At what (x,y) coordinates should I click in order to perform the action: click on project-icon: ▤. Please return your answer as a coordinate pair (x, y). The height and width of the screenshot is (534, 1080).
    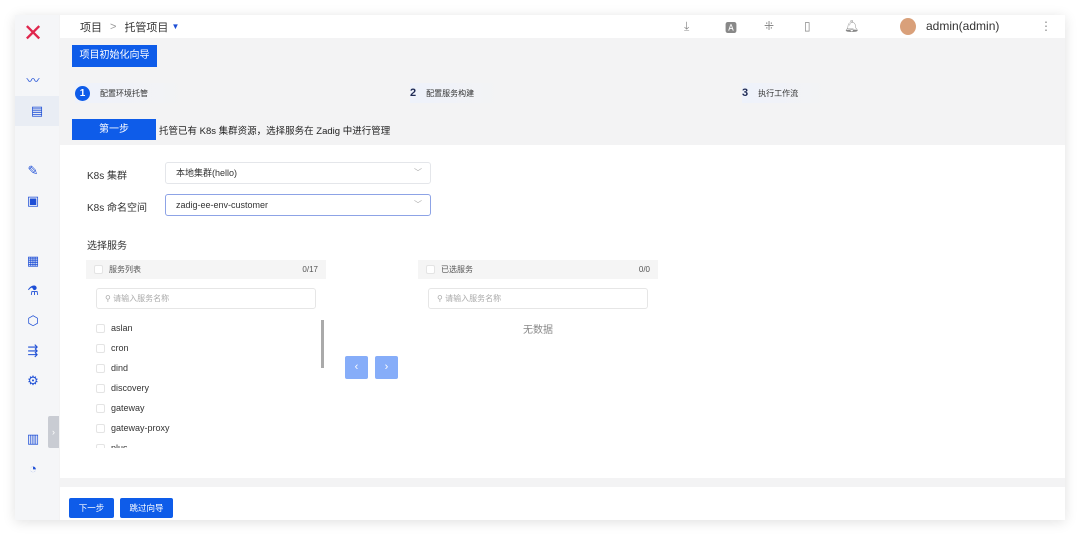
    Looking at the image, I should click on (37, 111).